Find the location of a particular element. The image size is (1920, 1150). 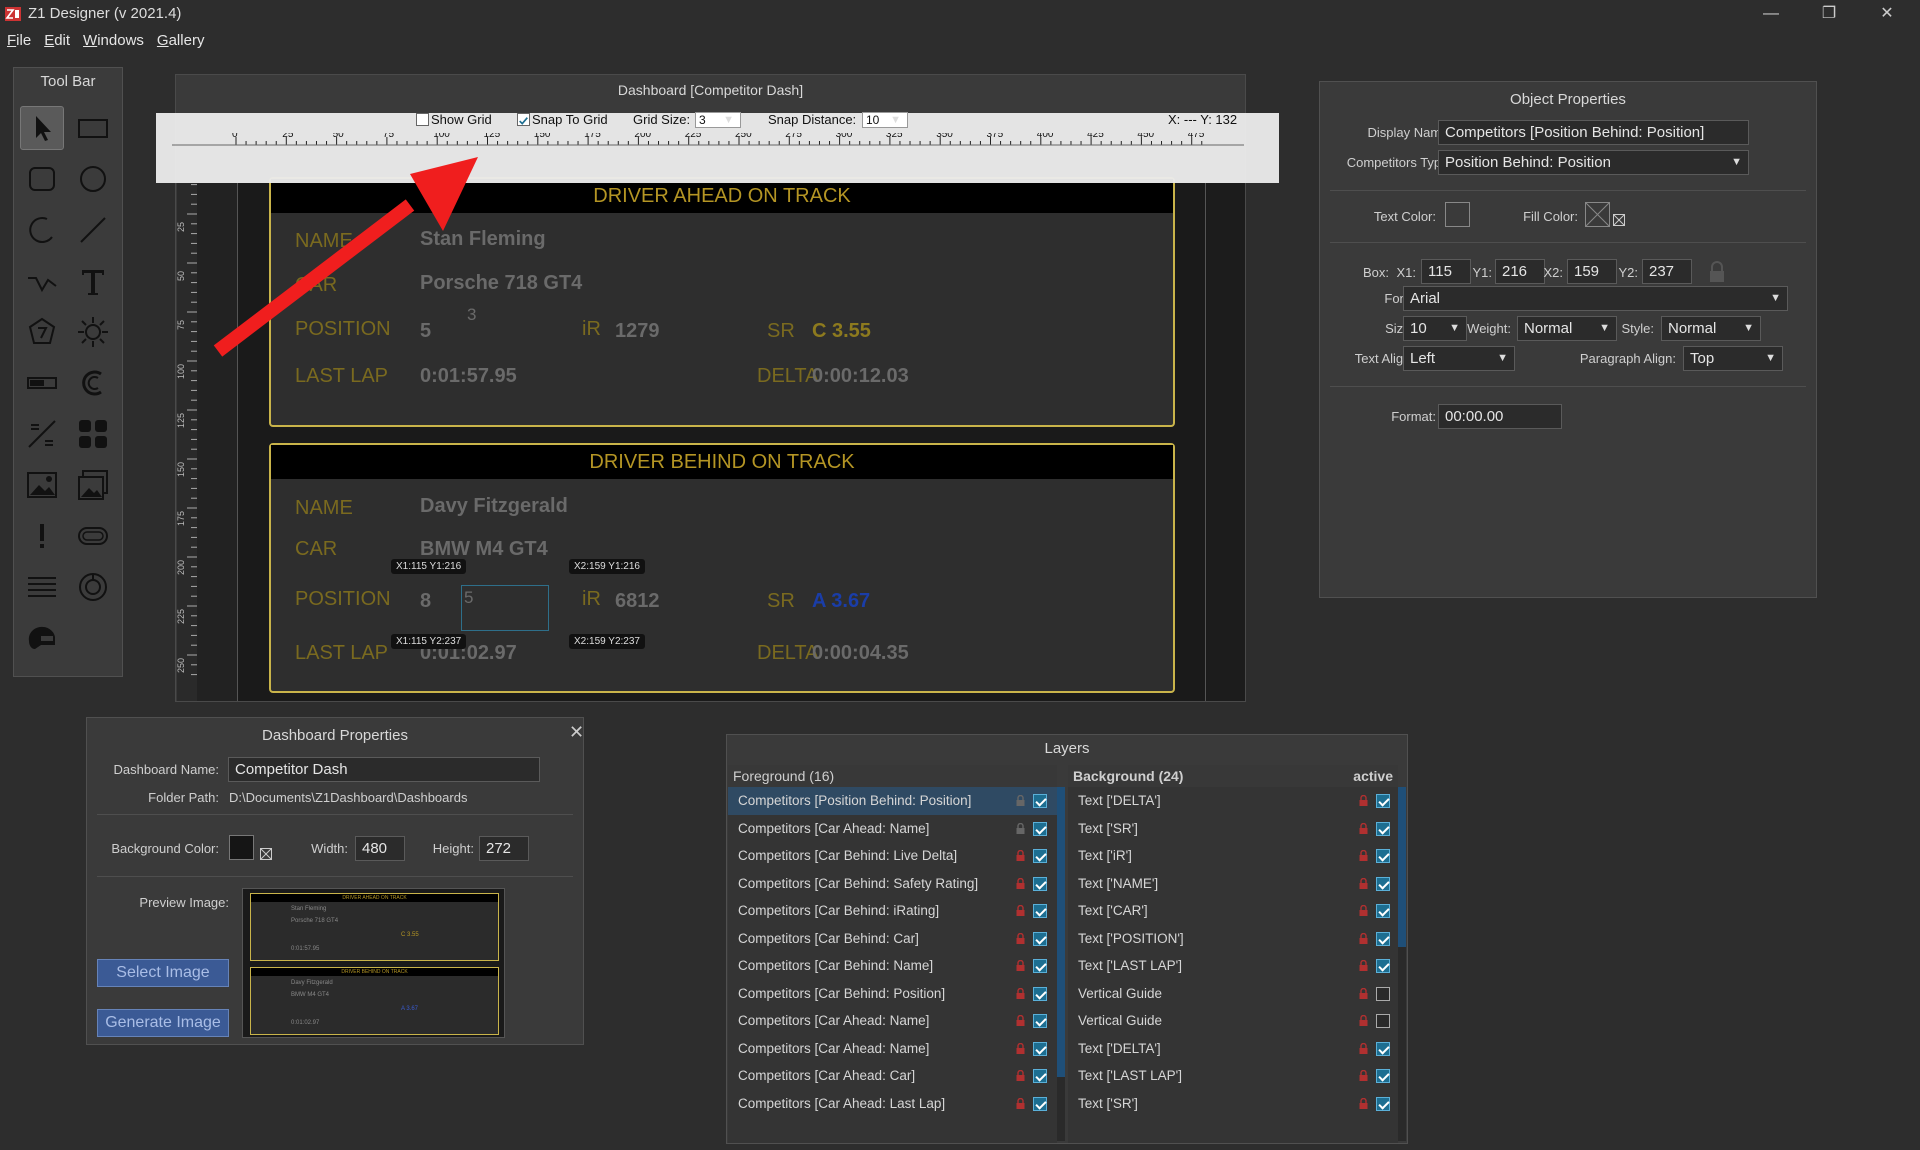

background-layer-row: Text ['POSITION'] is located at coordinates (1233, 939).